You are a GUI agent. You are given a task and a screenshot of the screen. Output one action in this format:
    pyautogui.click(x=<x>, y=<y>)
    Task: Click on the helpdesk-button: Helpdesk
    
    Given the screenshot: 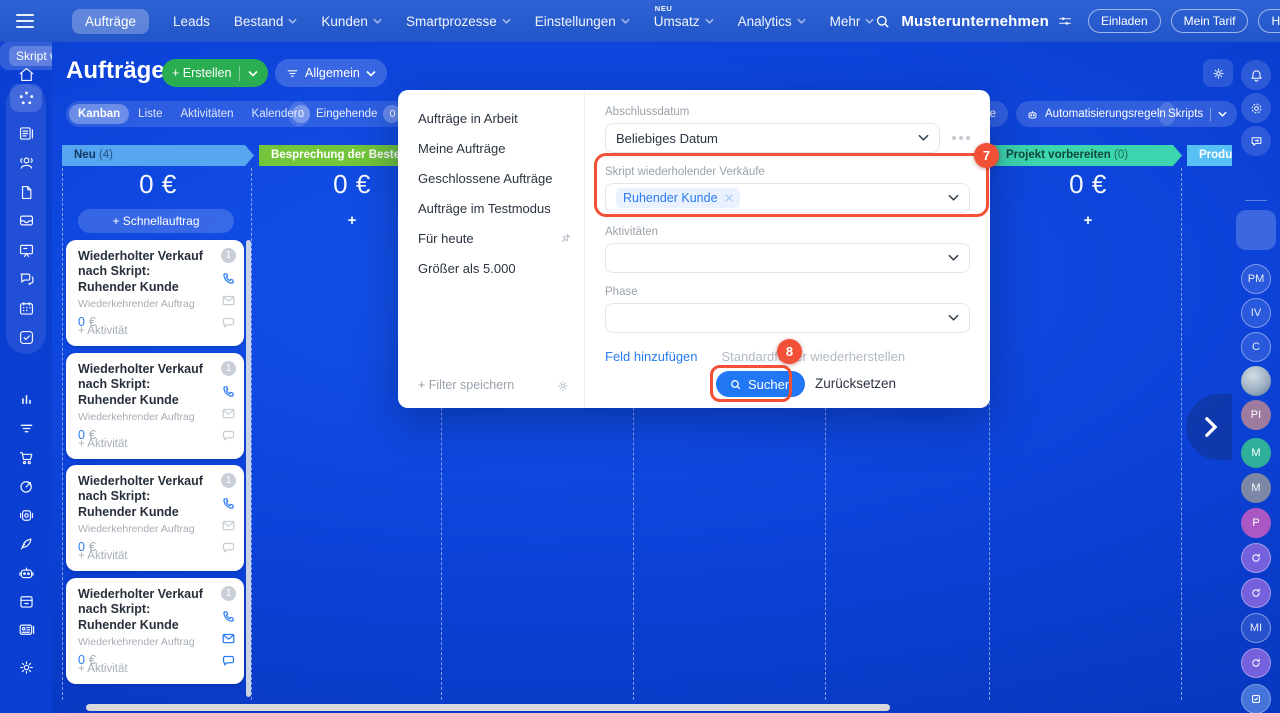 What is the action you would take?
    pyautogui.click(x=1269, y=21)
    